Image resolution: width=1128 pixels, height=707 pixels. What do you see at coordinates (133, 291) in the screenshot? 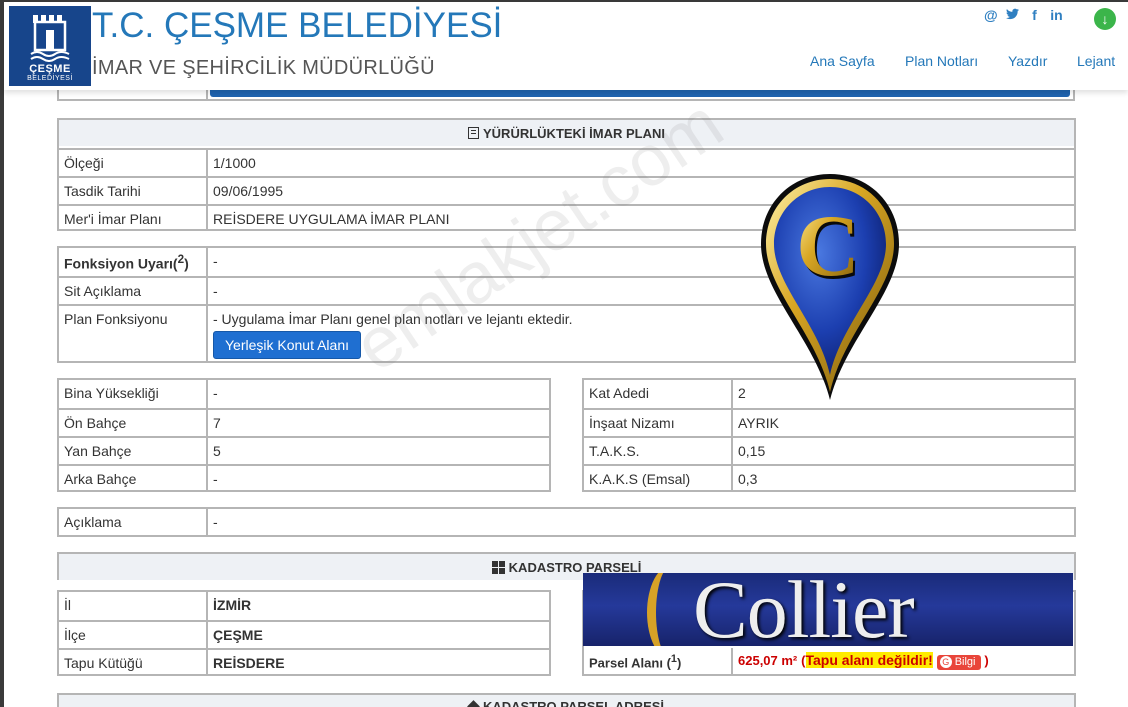
I see `row-label: Sit Açıklama` at bounding box center [133, 291].